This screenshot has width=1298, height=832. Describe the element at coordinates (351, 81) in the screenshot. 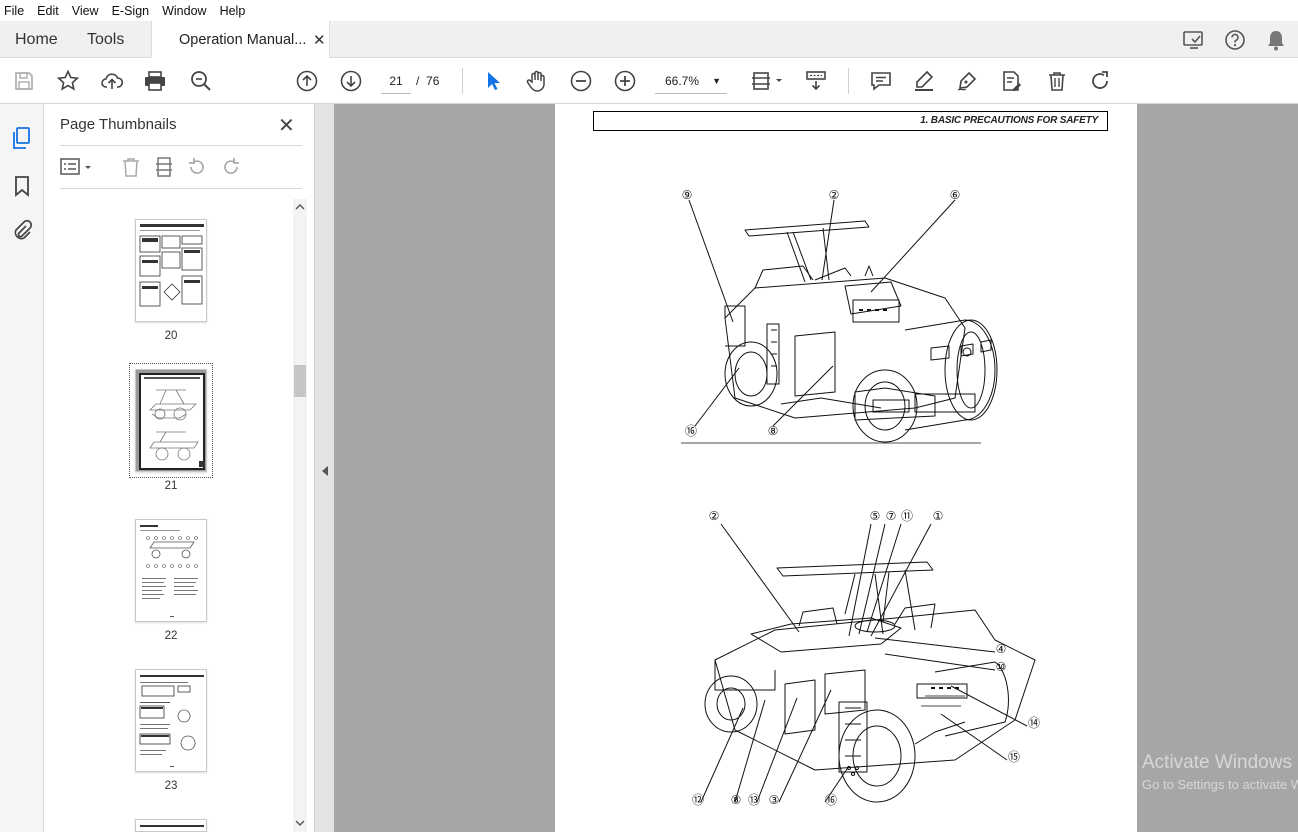

I see `next-page-icon` at that location.